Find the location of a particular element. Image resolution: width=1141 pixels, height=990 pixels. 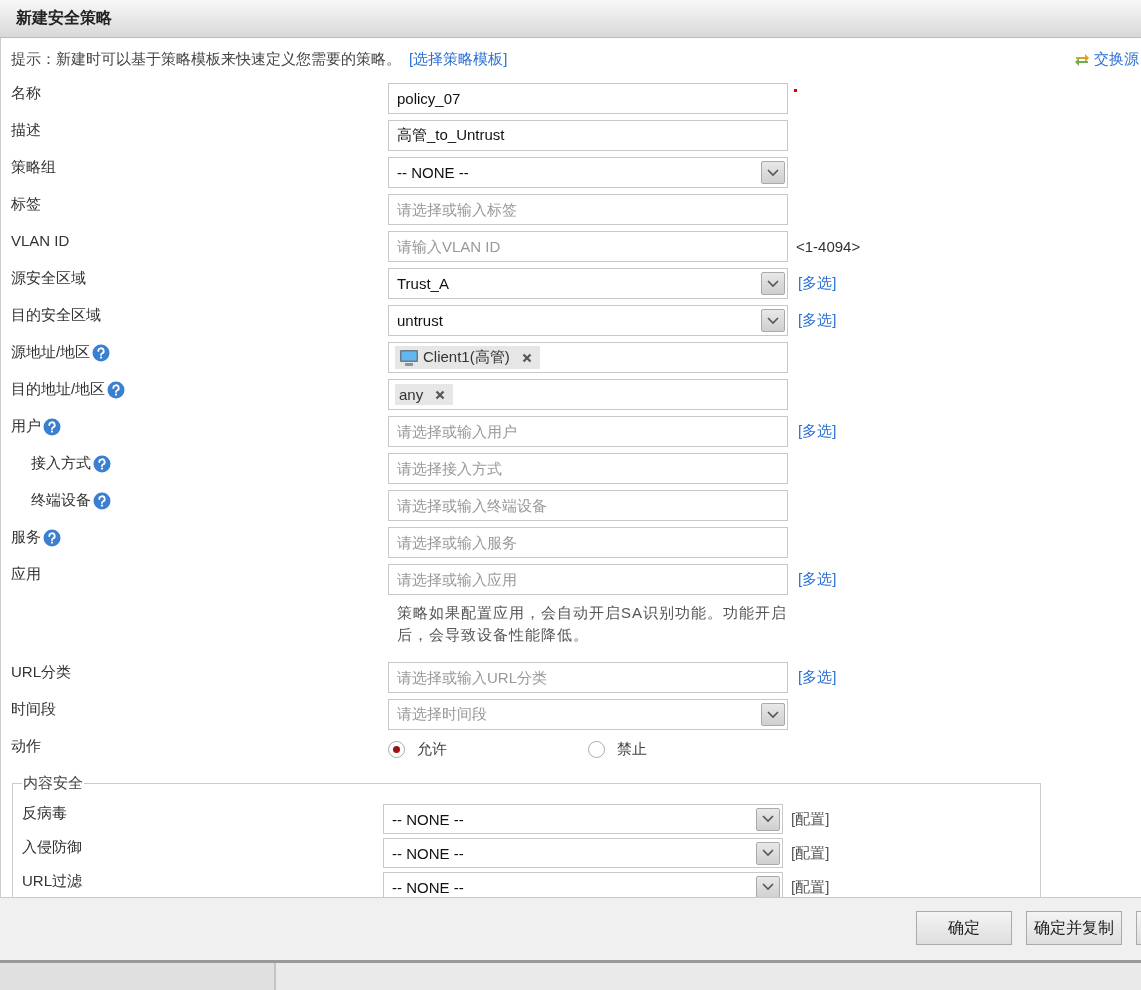

input-field: 请选择或输入用户 is located at coordinates (588, 431).